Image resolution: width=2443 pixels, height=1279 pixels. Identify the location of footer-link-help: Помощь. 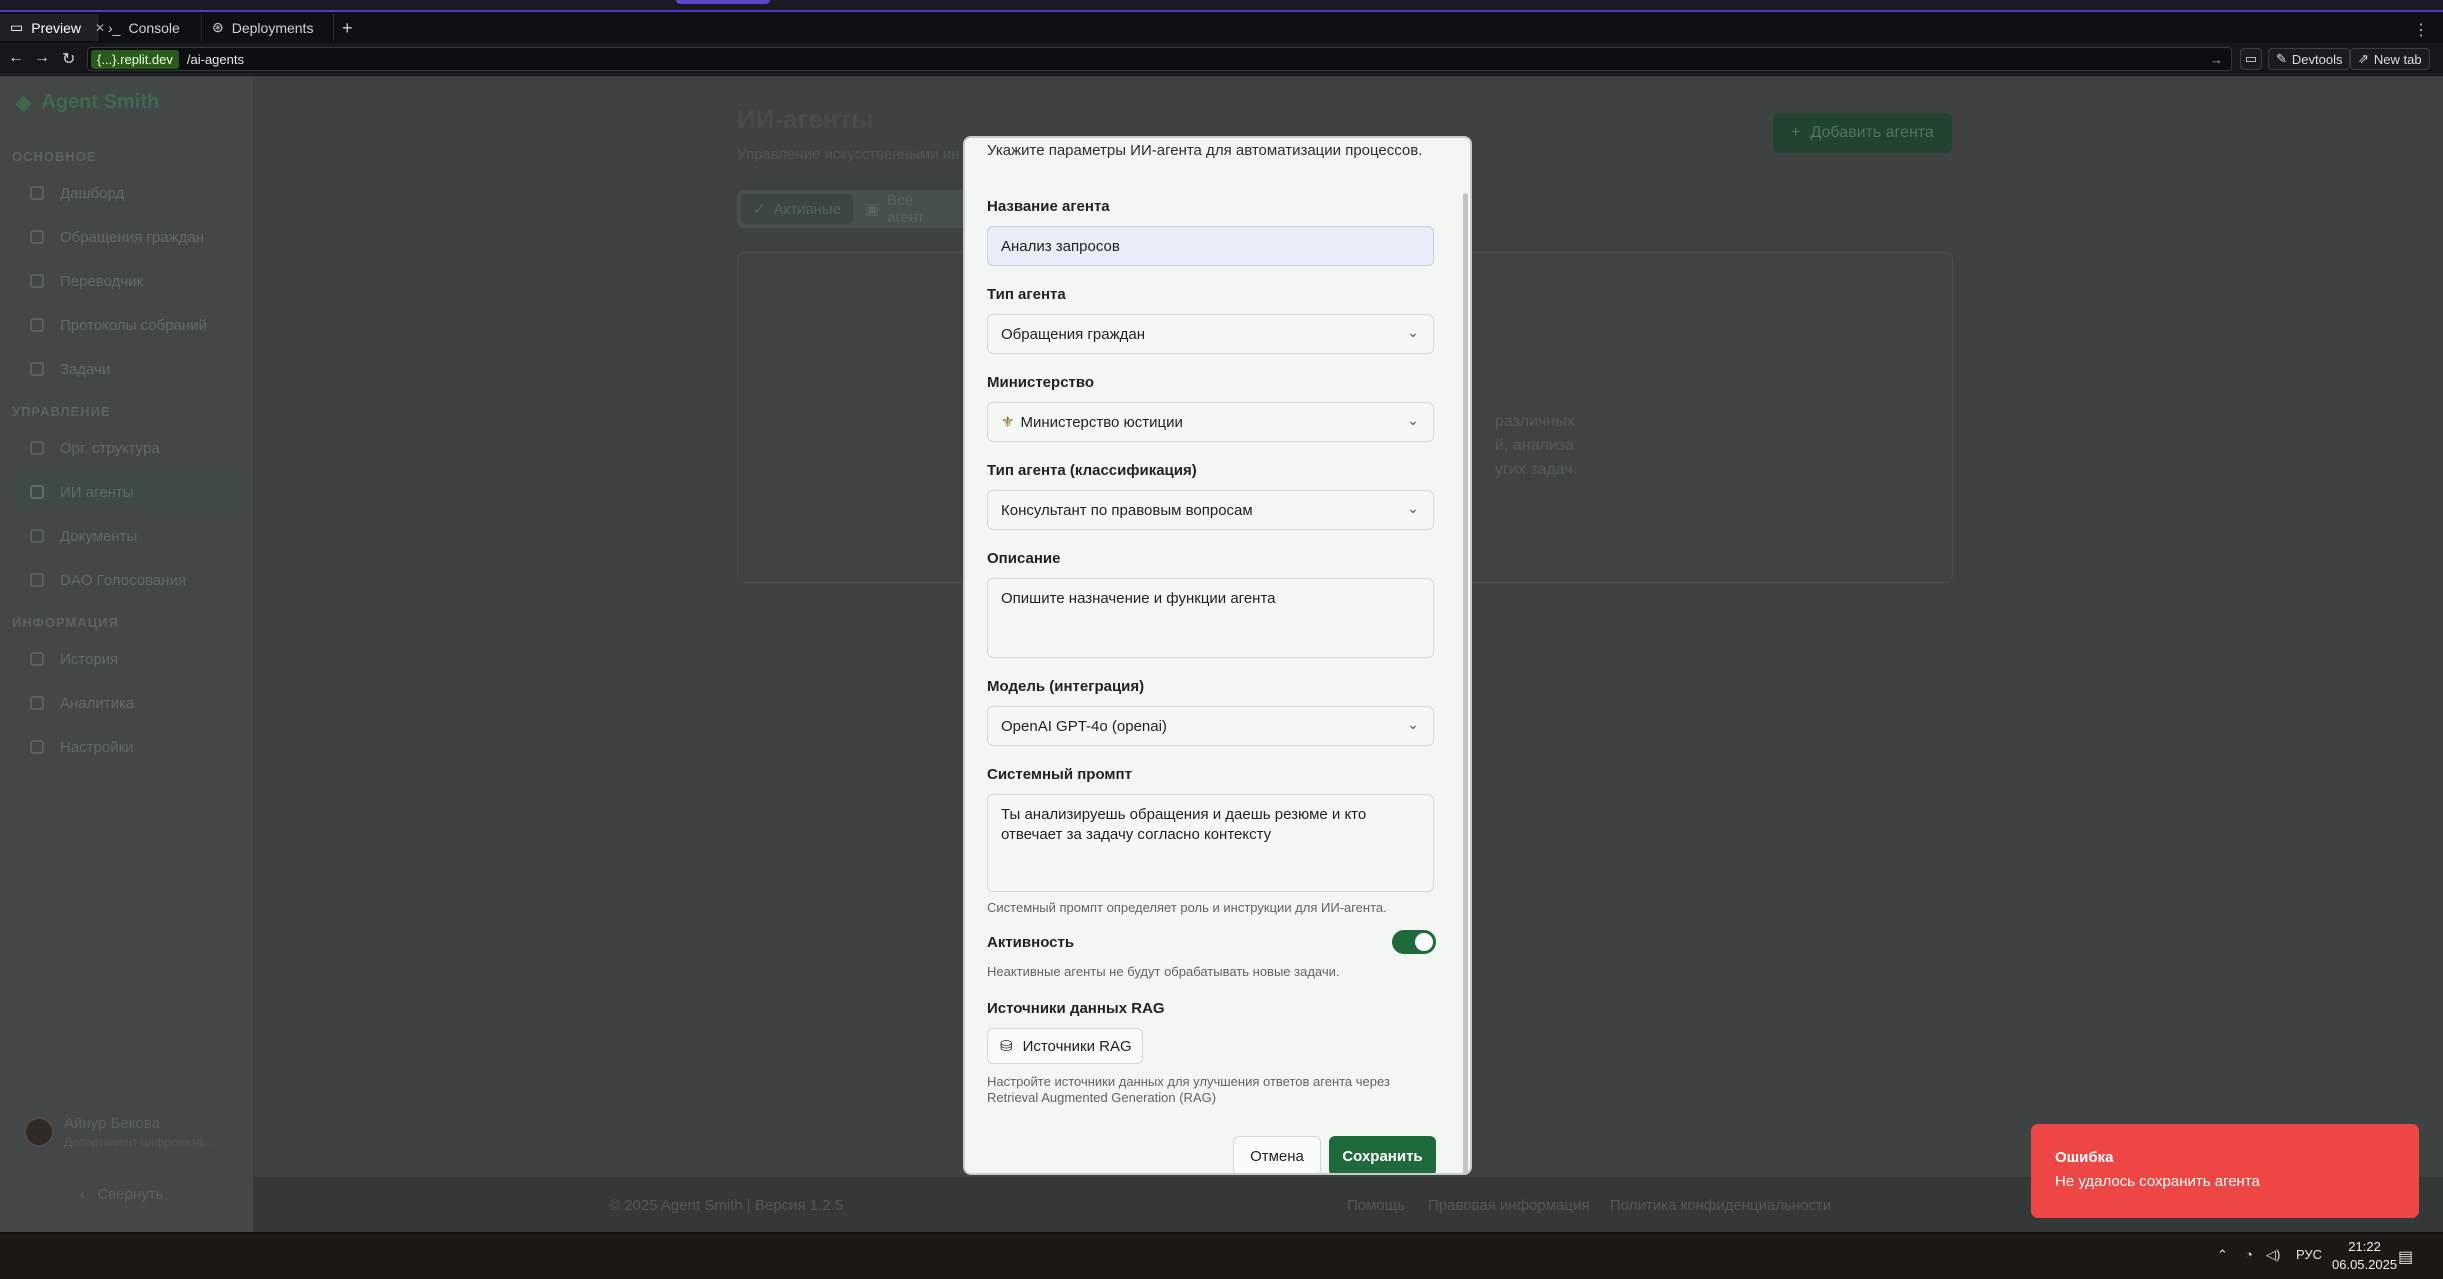
(1376, 1205).